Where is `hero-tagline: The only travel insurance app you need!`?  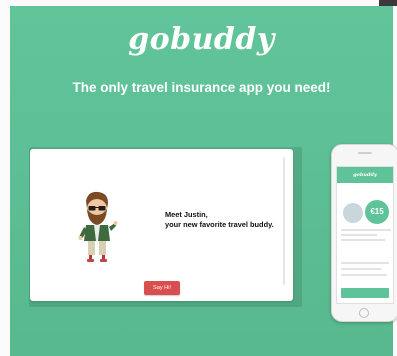
hero-tagline: The only travel insurance app you need! is located at coordinates (201, 87).